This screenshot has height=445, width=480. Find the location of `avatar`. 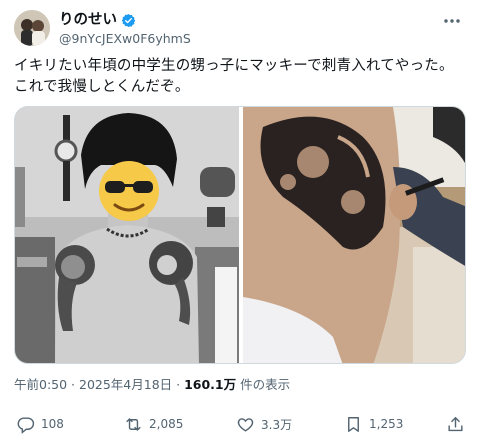

avatar is located at coordinates (32, 28).